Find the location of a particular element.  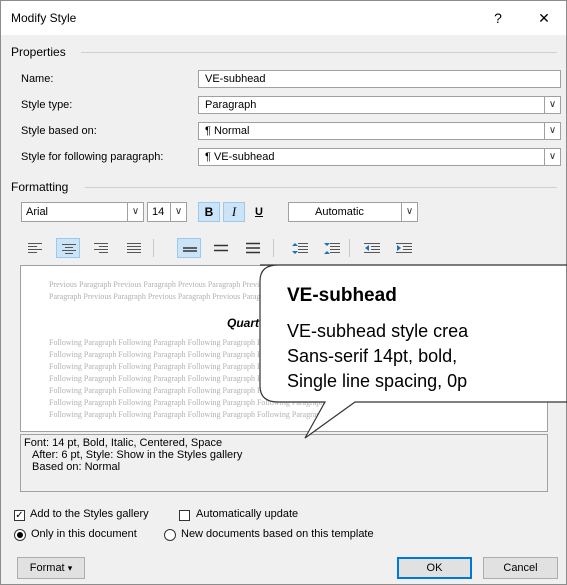

space-before-increase-button is located at coordinates (299, 248).